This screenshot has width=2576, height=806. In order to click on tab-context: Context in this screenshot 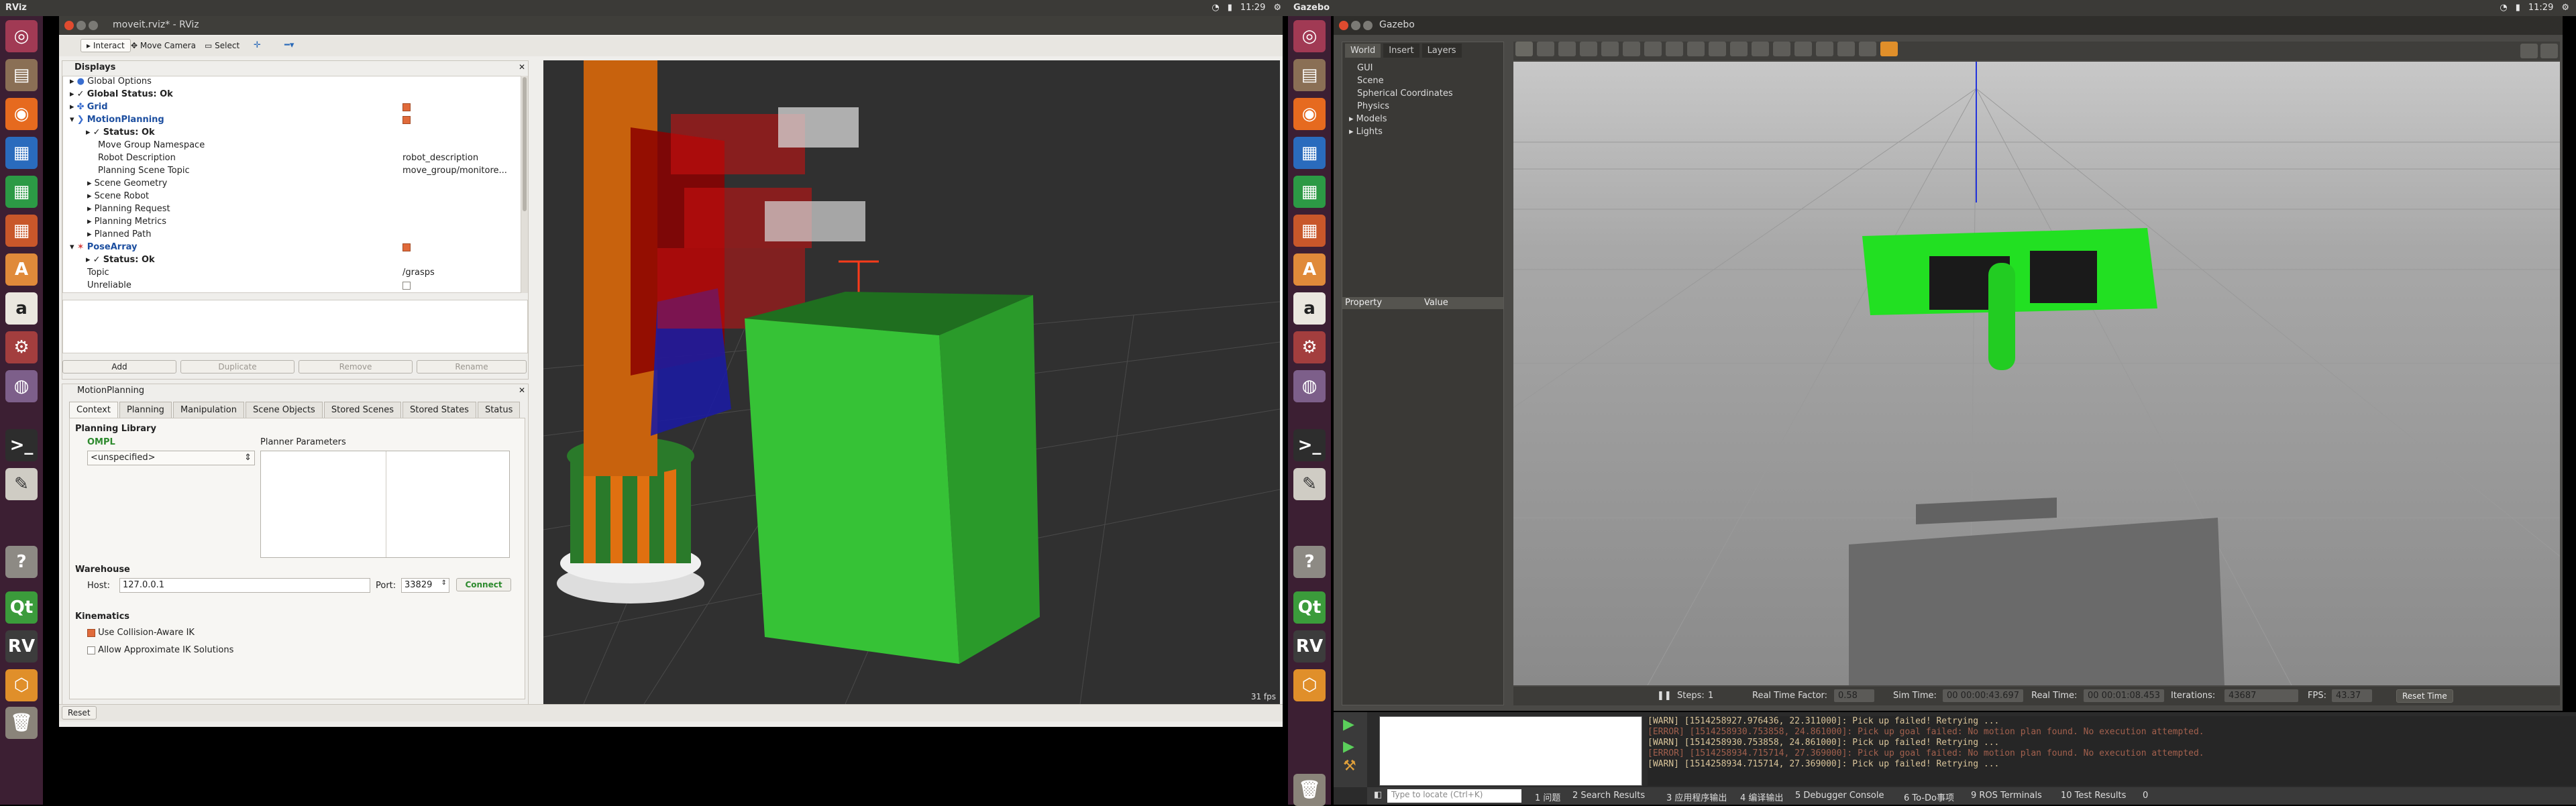, I will do `click(93, 410)`.